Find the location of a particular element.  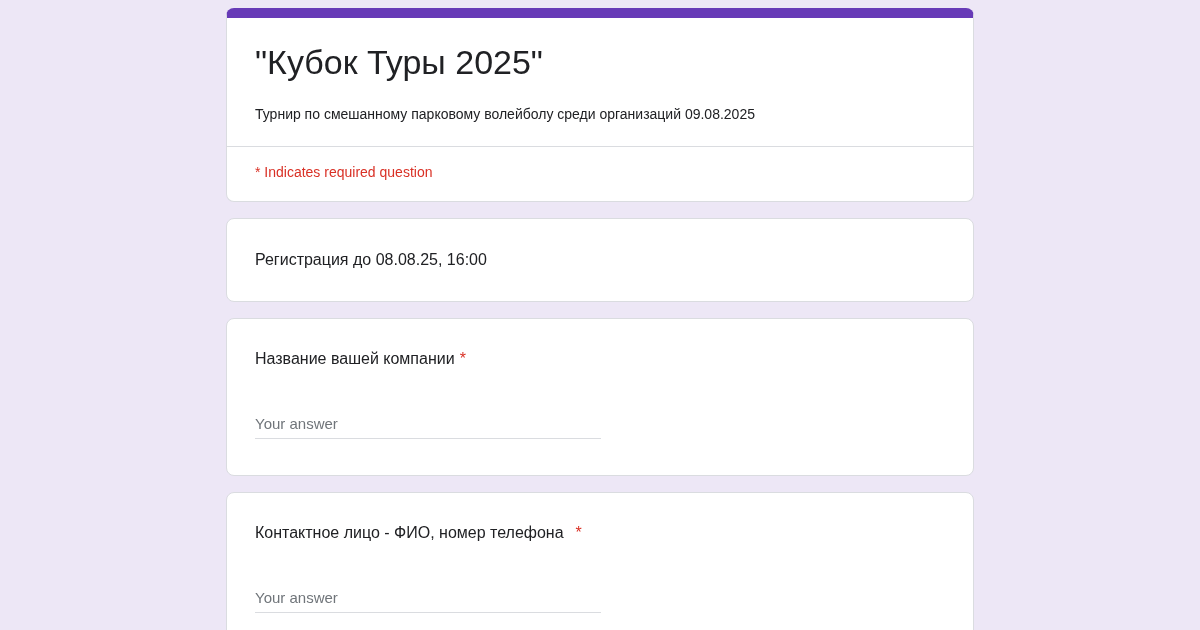

question-title: Контактное лицо - ФИО, номер телефона is located at coordinates (409, 533).